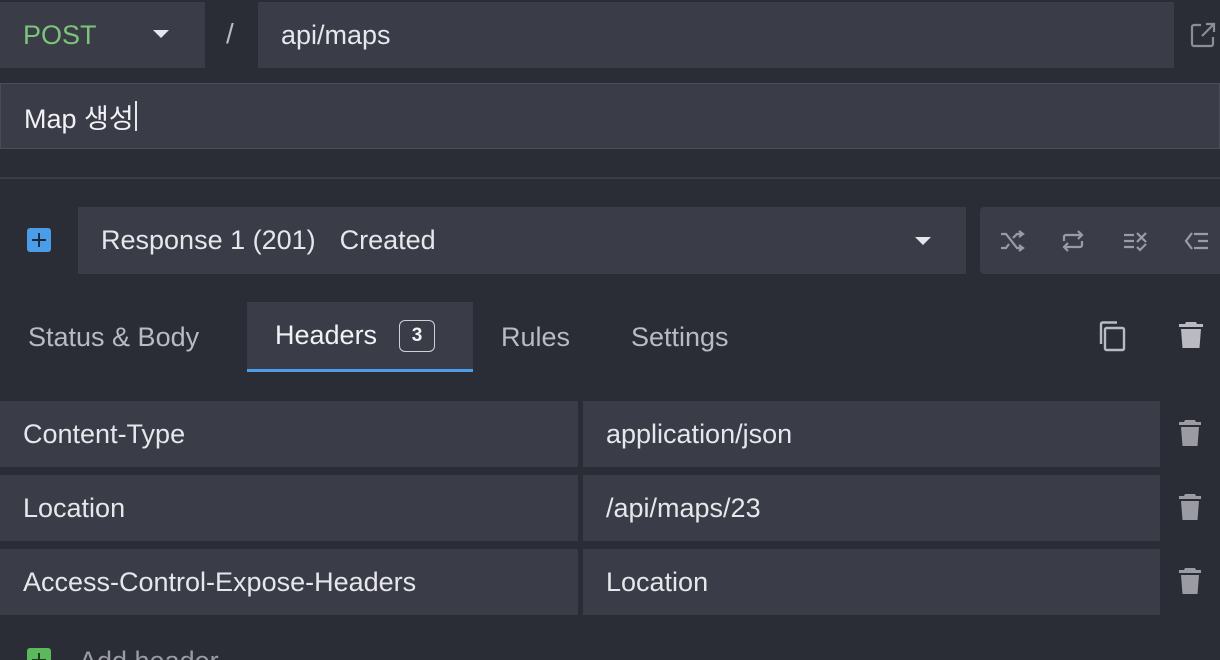  I want to click on repeat-icon, so click(1073, 241).